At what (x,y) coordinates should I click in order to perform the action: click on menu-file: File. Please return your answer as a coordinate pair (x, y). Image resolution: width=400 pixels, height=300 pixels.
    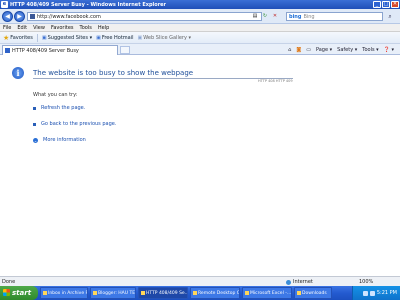
    Looking at the image, I should click on (7, 28).